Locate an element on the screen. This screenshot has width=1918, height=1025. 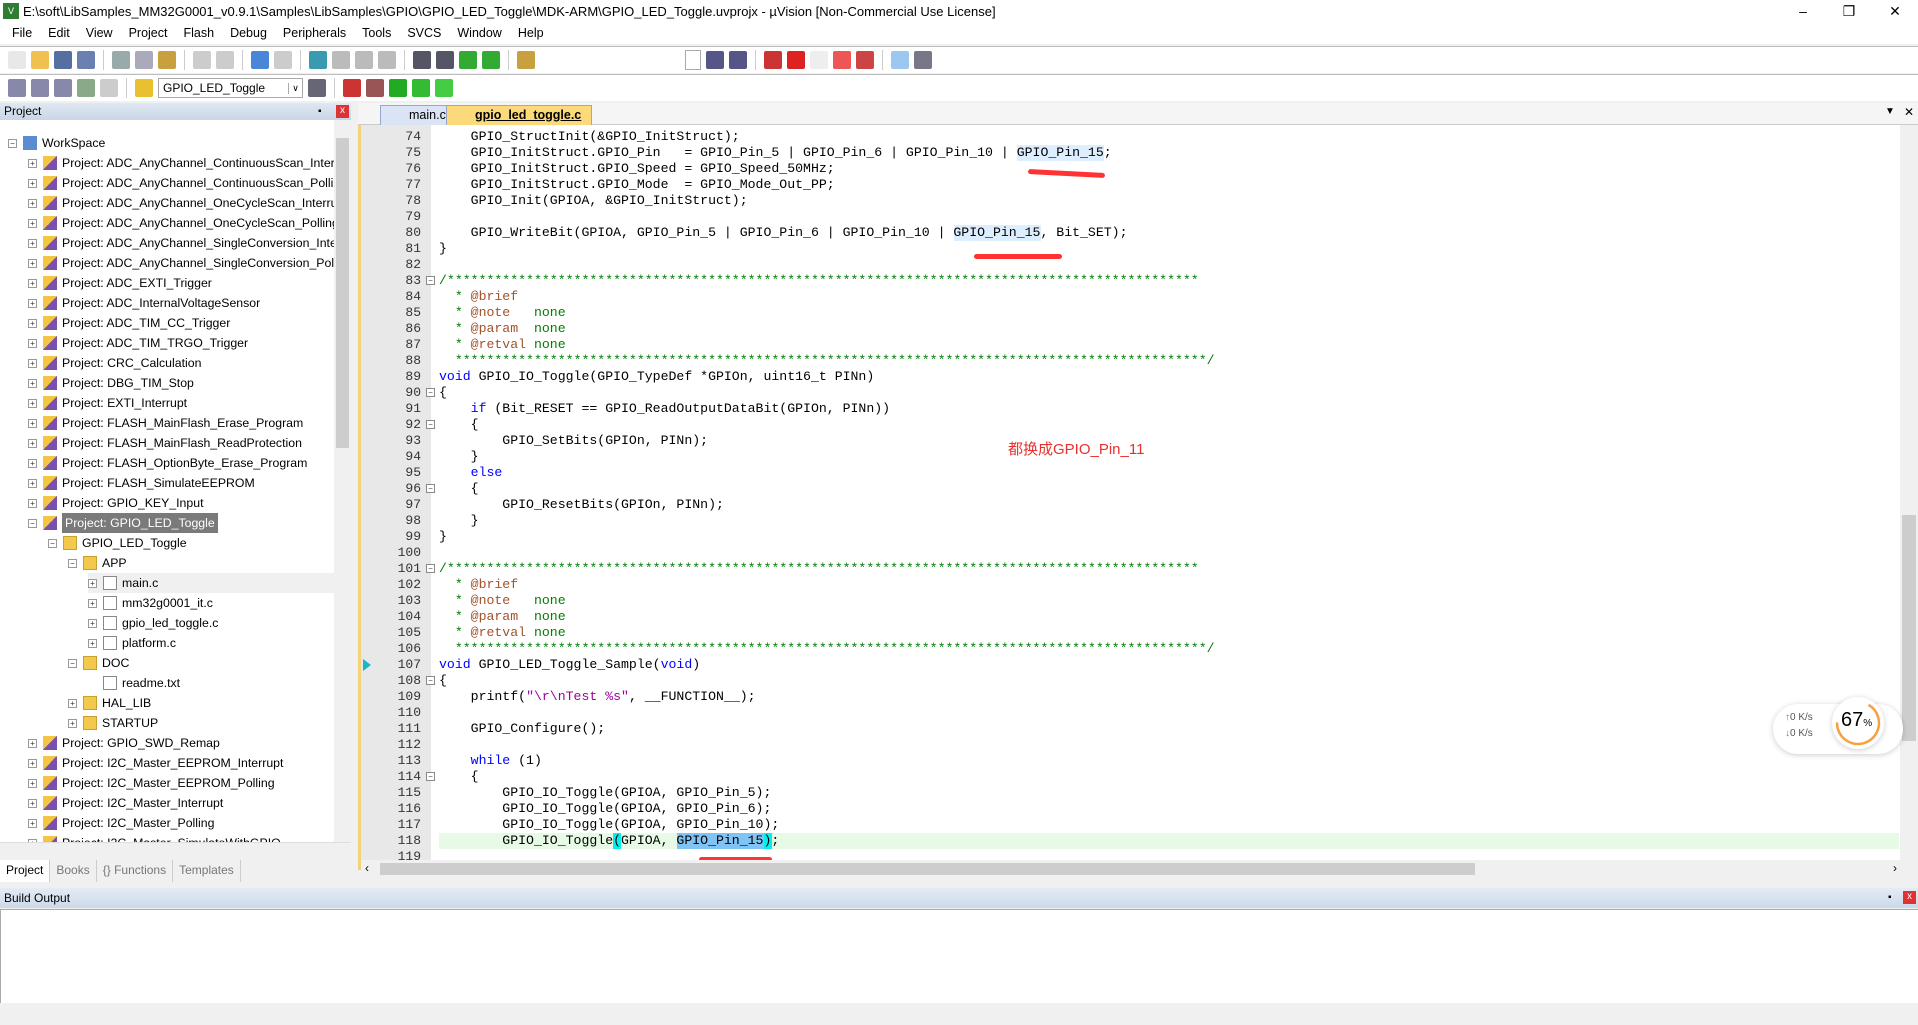
paste-icon is located at coordinates (167, 60).